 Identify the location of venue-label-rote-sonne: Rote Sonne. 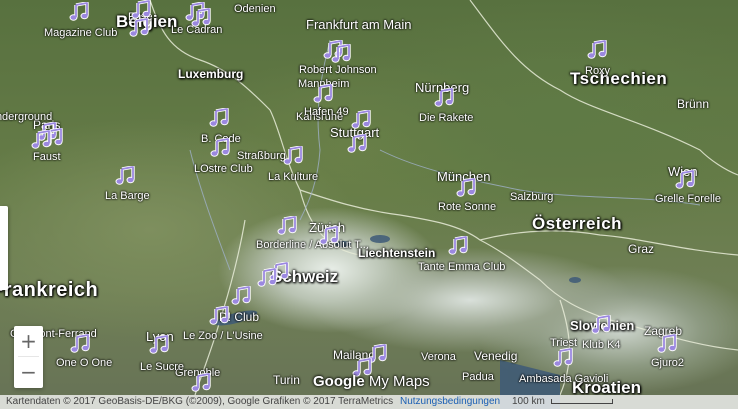
(467, 207).